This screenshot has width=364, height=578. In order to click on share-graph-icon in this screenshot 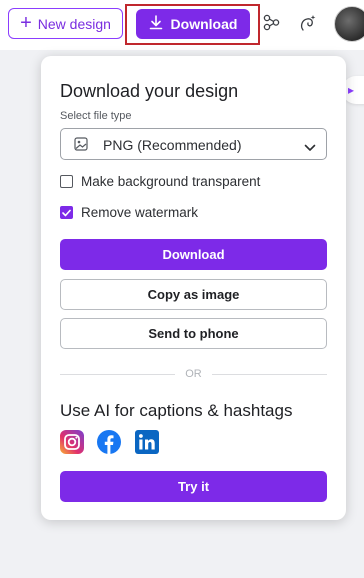, I will do `click(271, 23)`.